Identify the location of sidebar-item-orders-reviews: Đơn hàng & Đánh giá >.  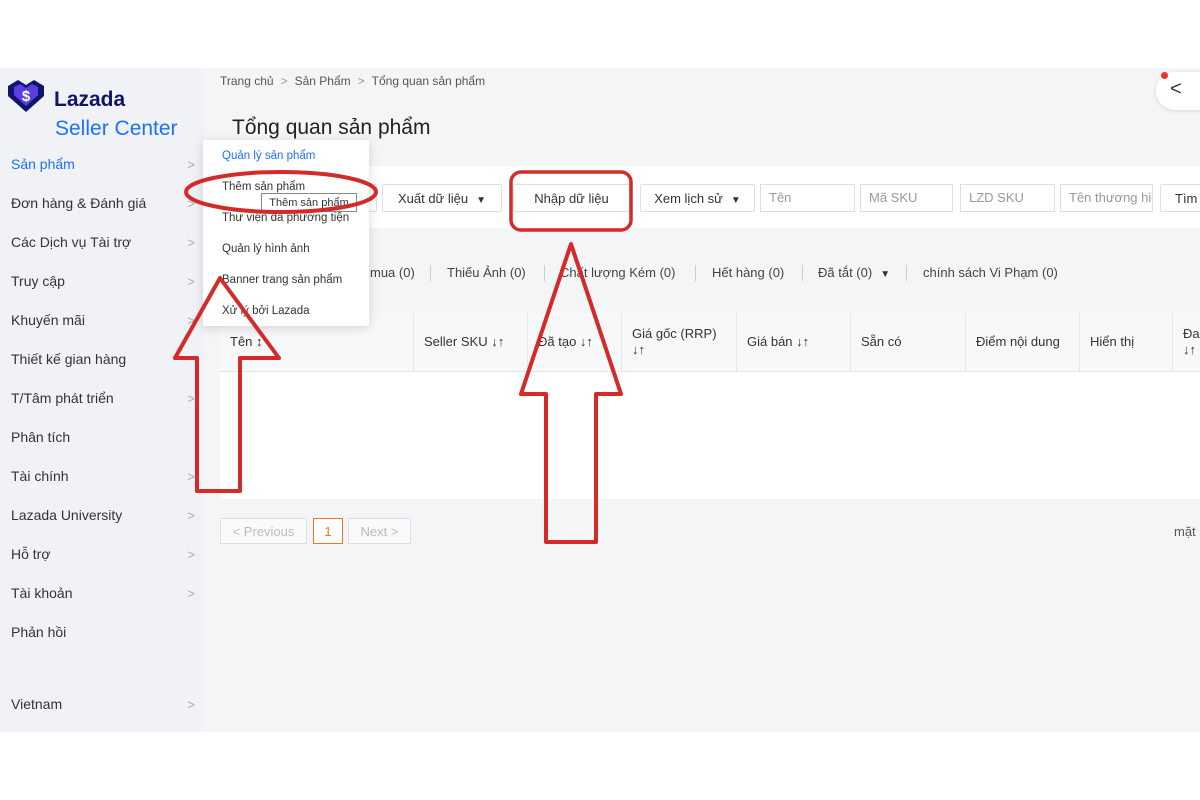
(102, 203).